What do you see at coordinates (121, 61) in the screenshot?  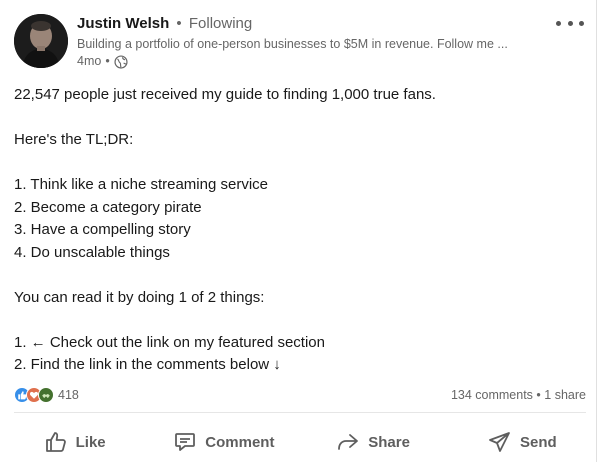 I see `globe-icon` at bounding box center [121, 61].